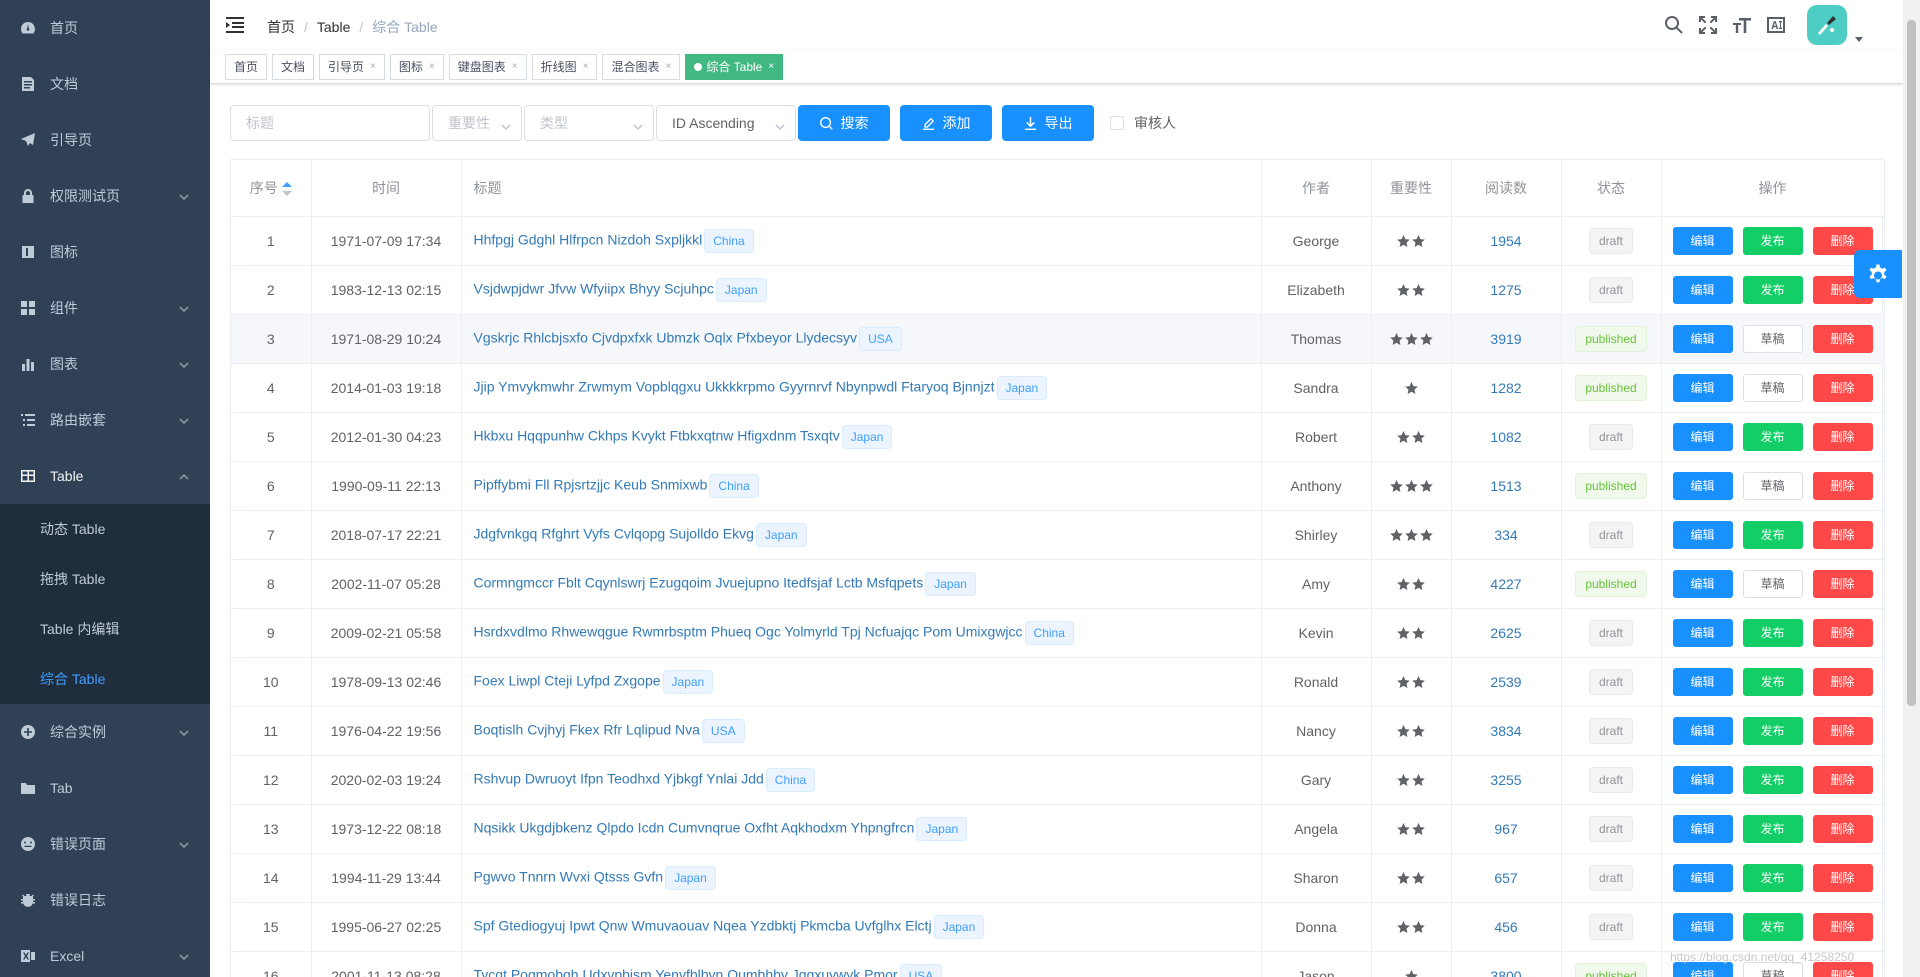  I want to click on reads-link: 3834, so click(1505, 731).